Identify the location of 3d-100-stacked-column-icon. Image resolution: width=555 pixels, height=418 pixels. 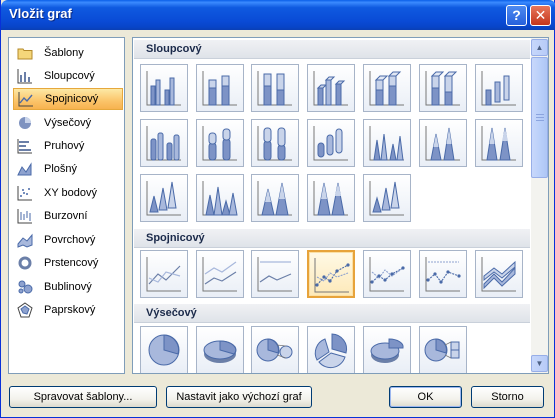
(443, 88).